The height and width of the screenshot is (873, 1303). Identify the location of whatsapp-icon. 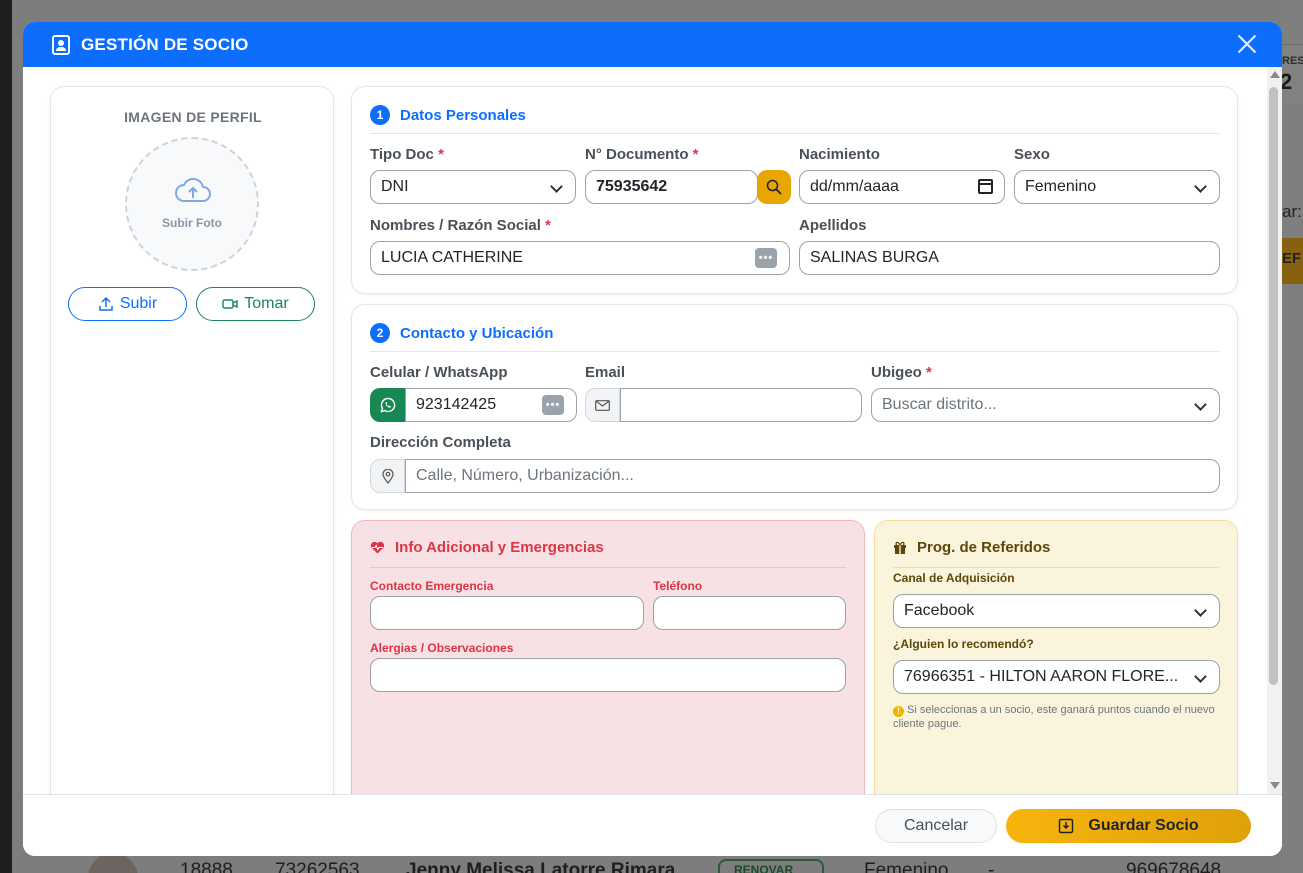
(387, 405).